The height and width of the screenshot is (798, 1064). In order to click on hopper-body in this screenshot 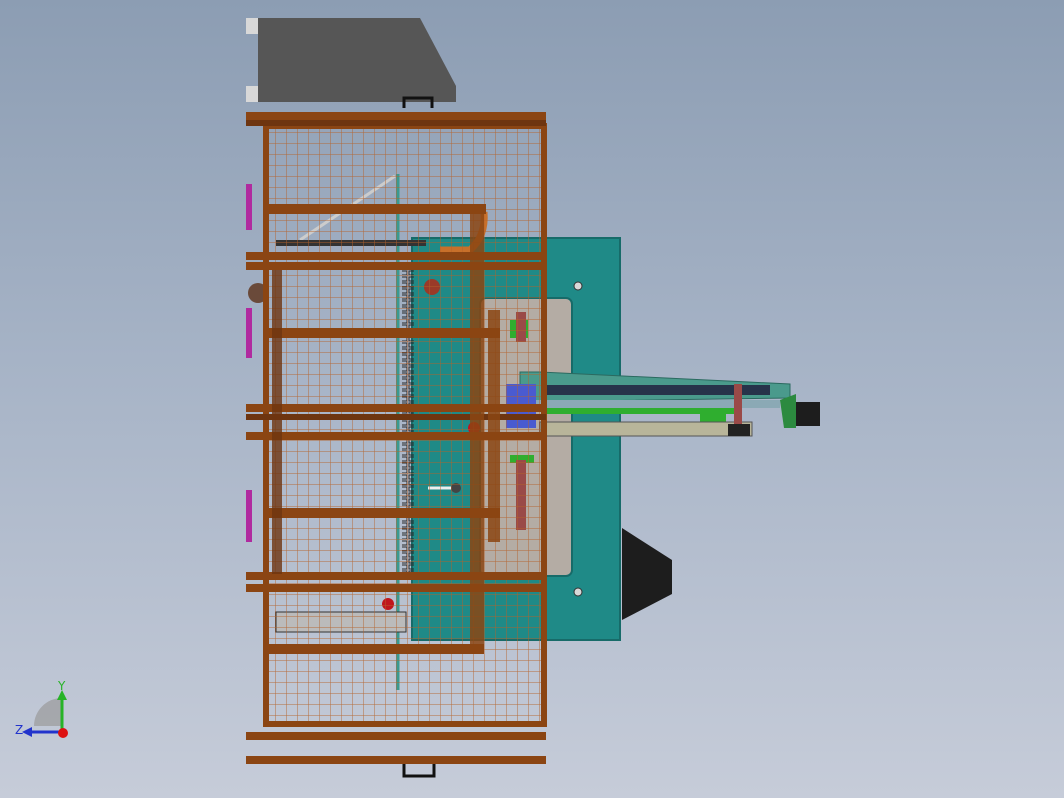, I will do `click(357, 60)`.